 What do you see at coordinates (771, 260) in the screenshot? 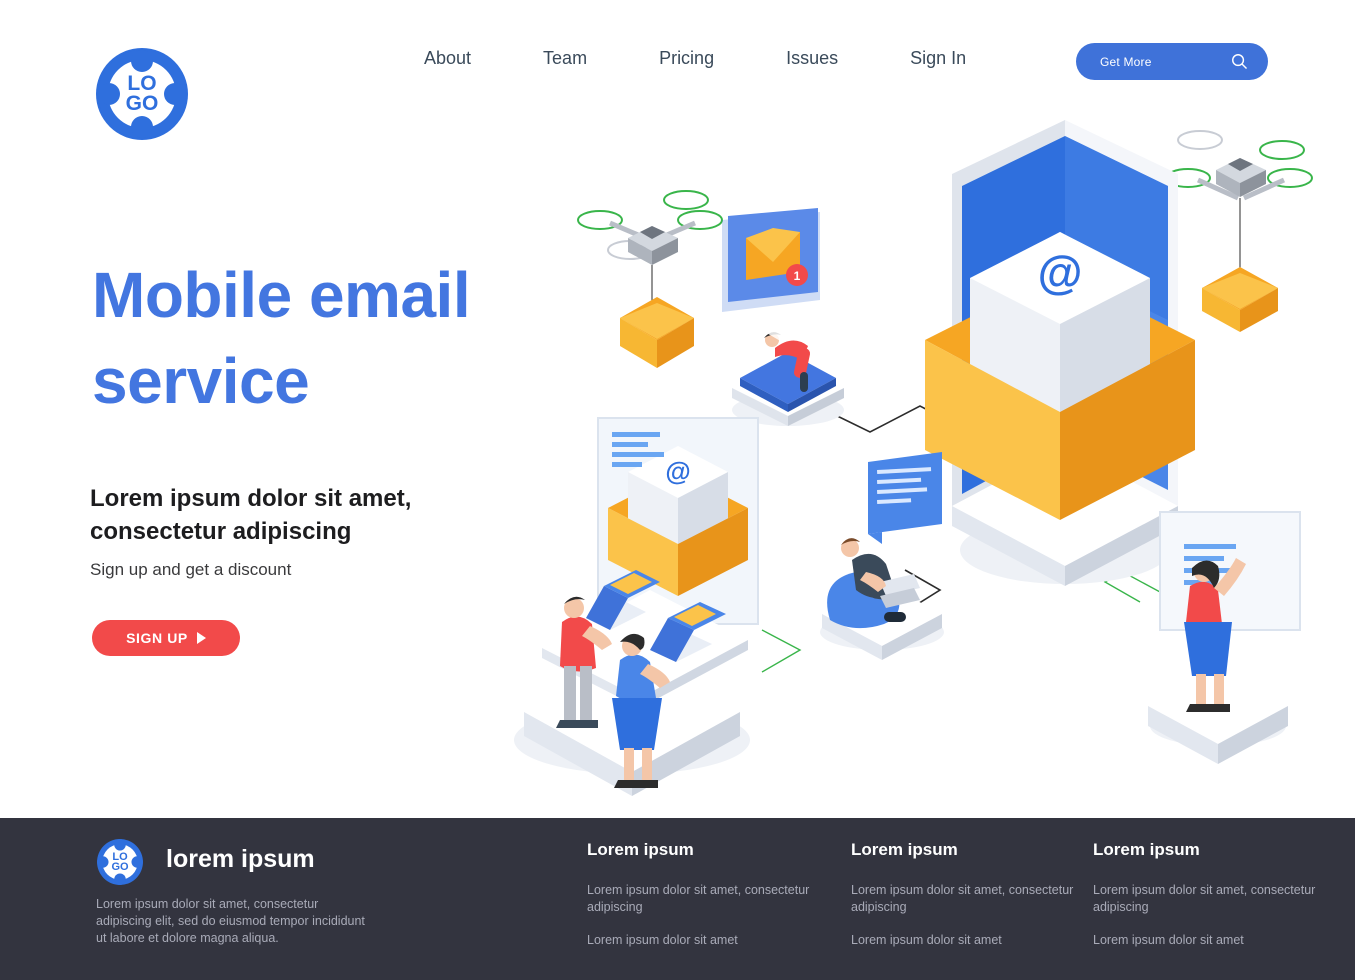
I see `notification-envelope-badge: 1` at bounding box center [771, 260].